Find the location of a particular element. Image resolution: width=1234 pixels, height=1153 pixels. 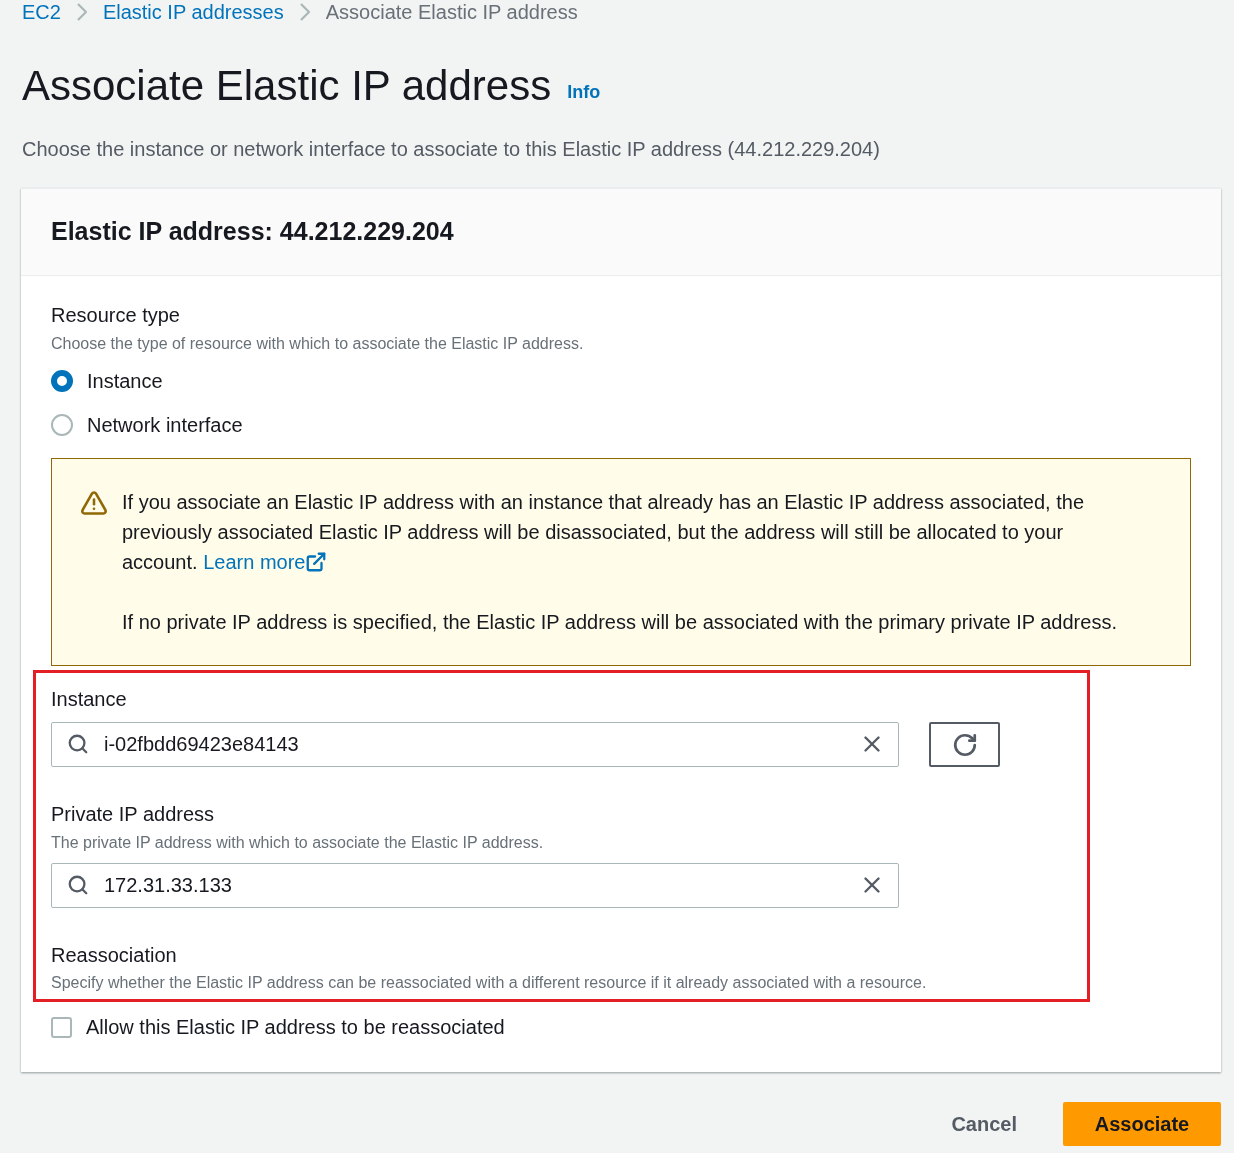

field-description: The private IP address with which to associate the Elastic IP address. is located at coordinates (298, 843).